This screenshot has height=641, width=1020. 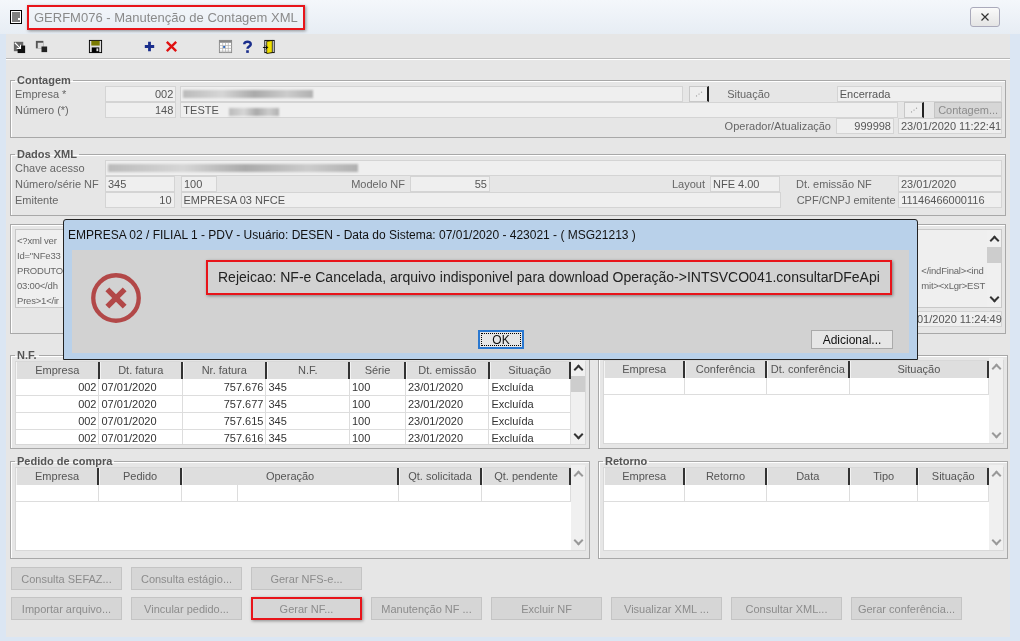 I want to click on column-header: Retorno, so click(x=726, y=476).